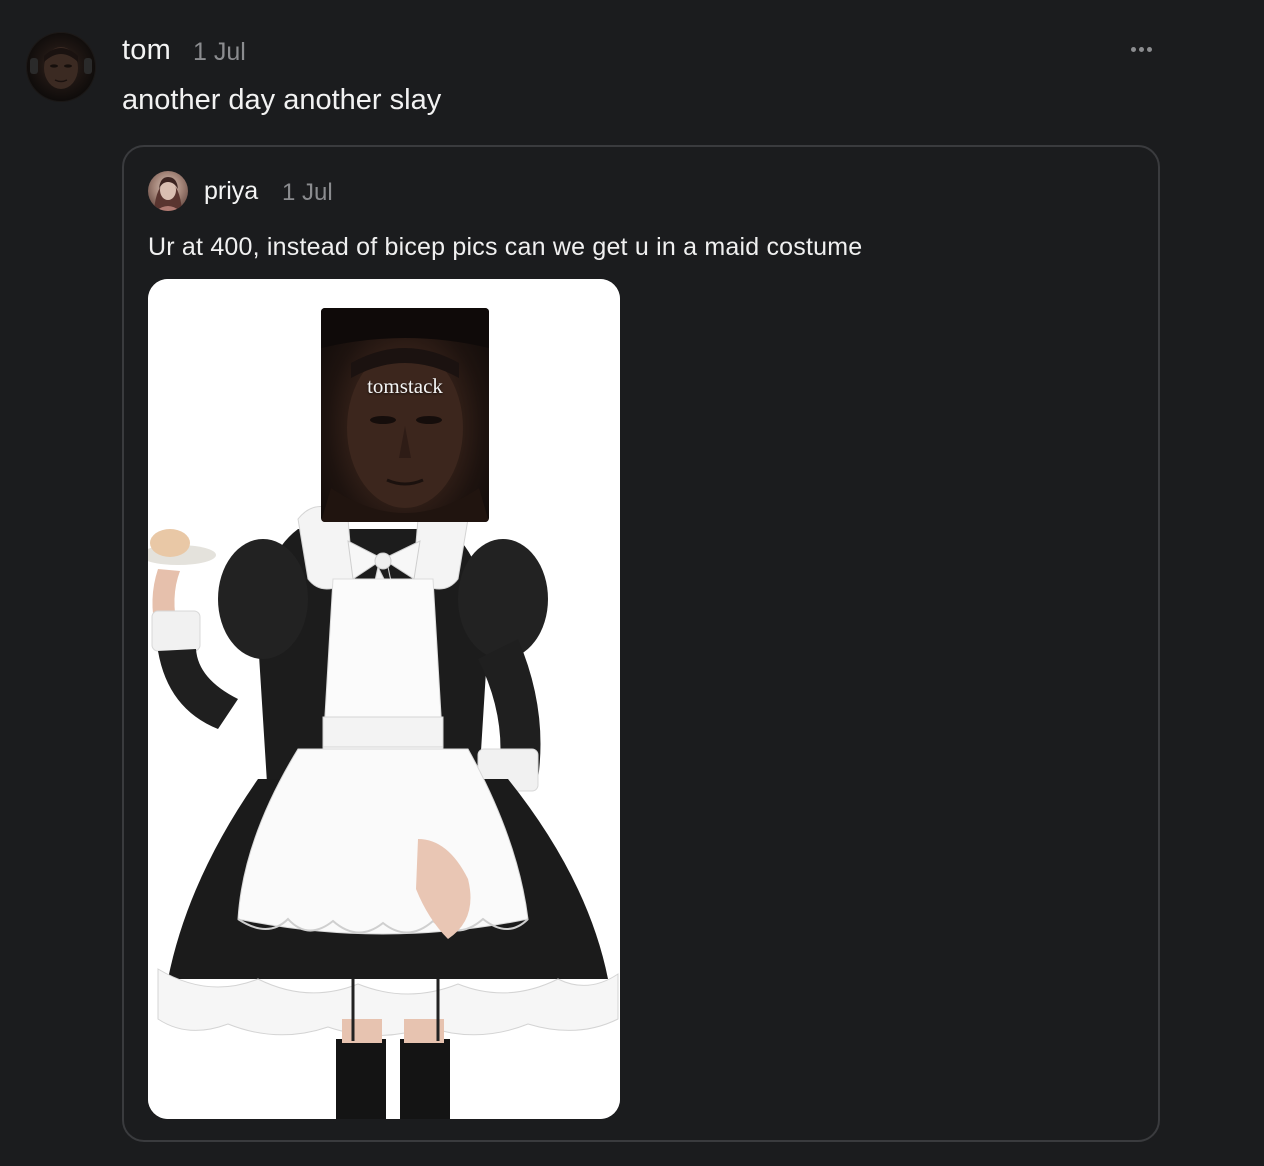 The height and width of the screenshot is (1166, 1264). I want to click on face-image, so click(405, 415).